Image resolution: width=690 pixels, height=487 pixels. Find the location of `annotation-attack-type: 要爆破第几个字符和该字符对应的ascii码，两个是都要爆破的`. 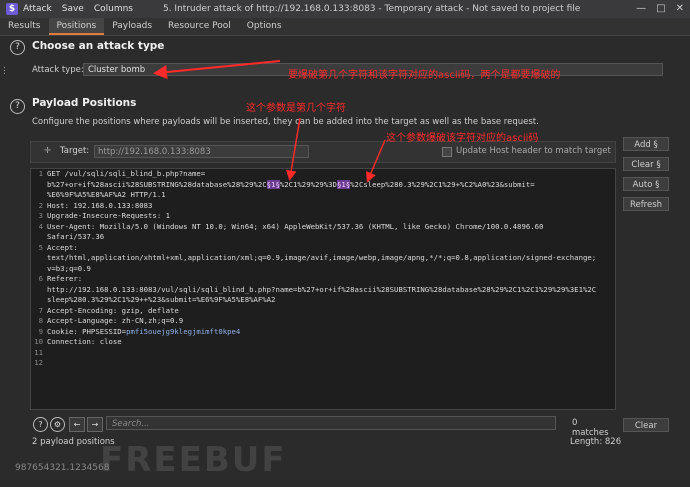

annotation-attack-type: 要爆破第几个字符和该字符对应的ascii码，两个是都要爆破的 is located at coordinates (424, 75).